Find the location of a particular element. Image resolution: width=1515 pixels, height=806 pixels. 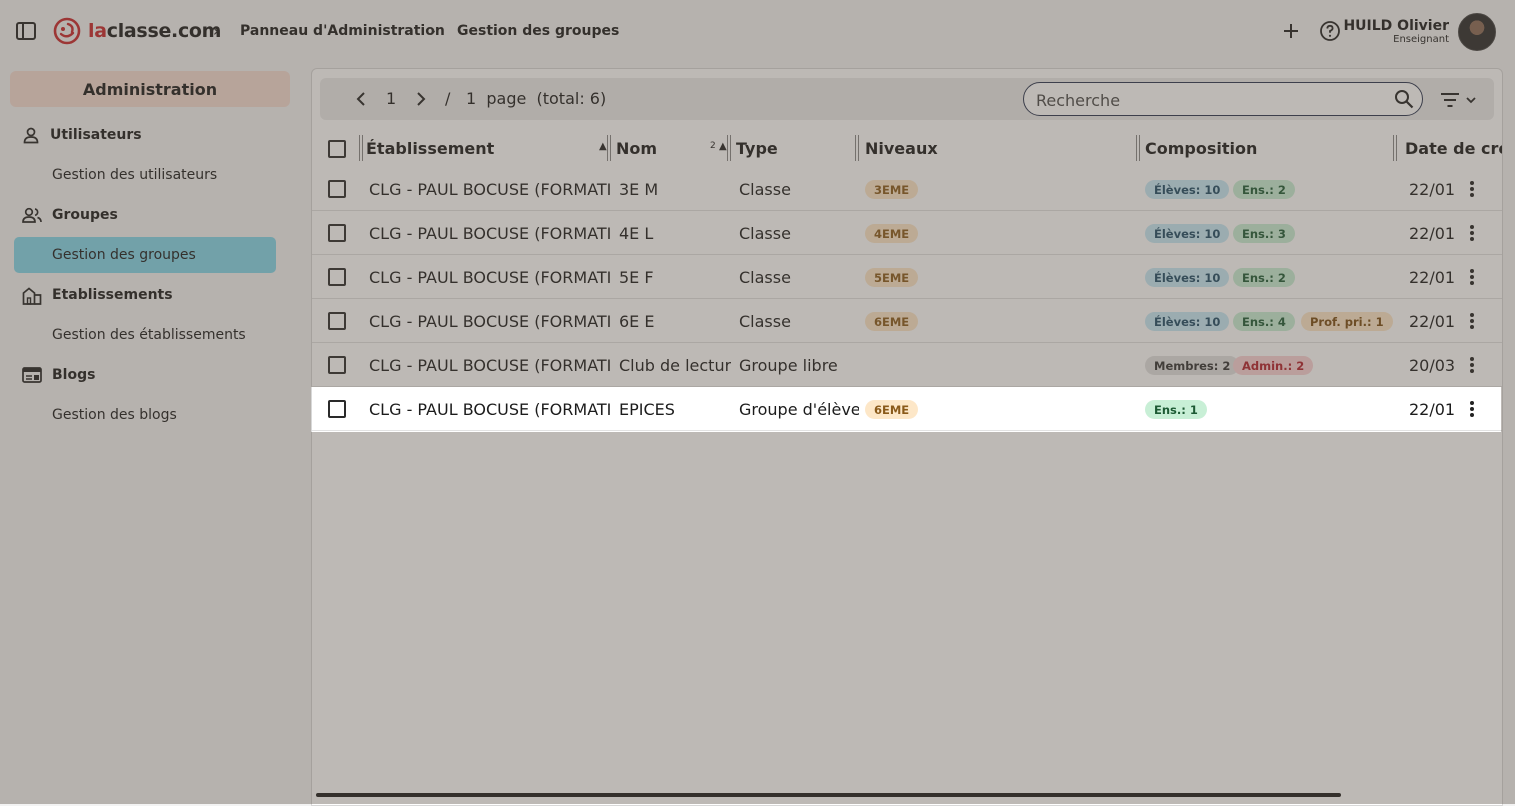

cell-nom: EPICES is located at coordinates (647, 409).